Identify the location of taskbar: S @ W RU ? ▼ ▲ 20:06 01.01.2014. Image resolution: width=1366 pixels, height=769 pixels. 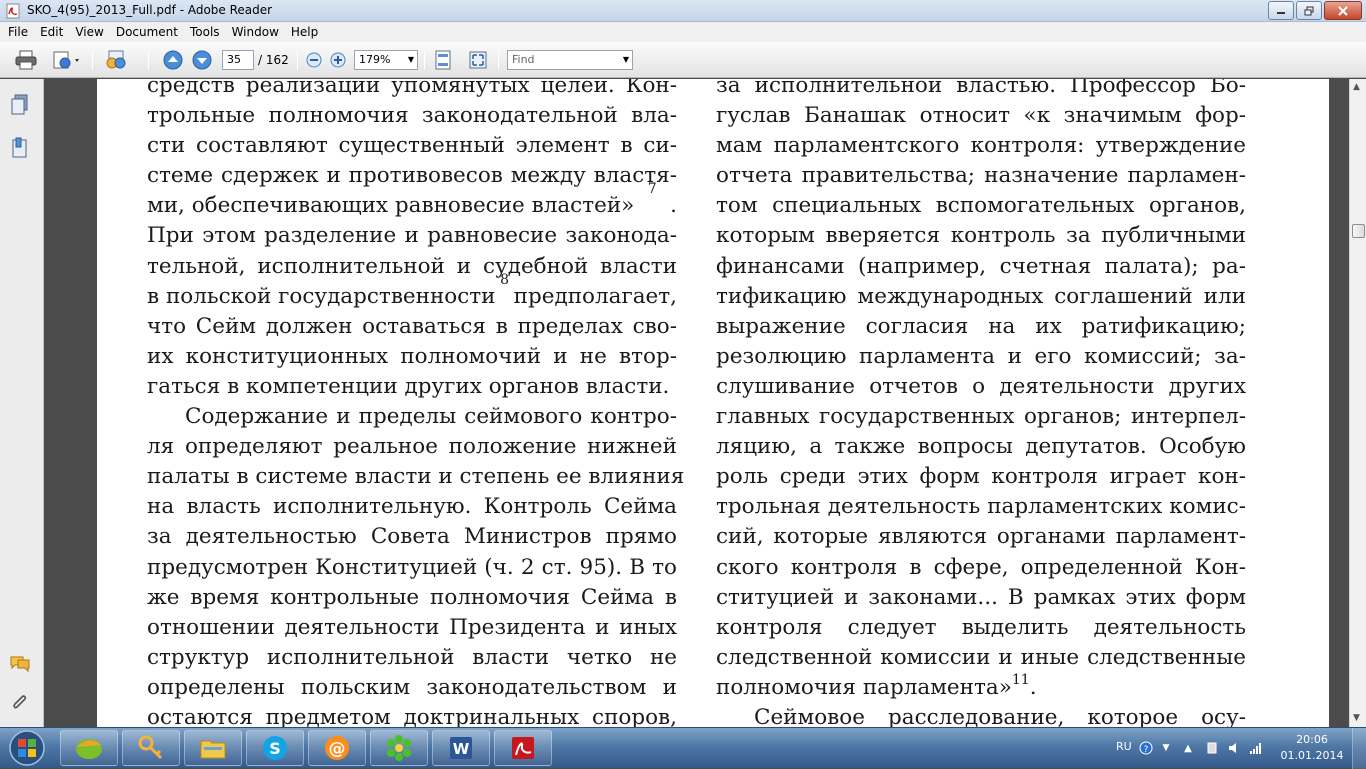
(683, 748).